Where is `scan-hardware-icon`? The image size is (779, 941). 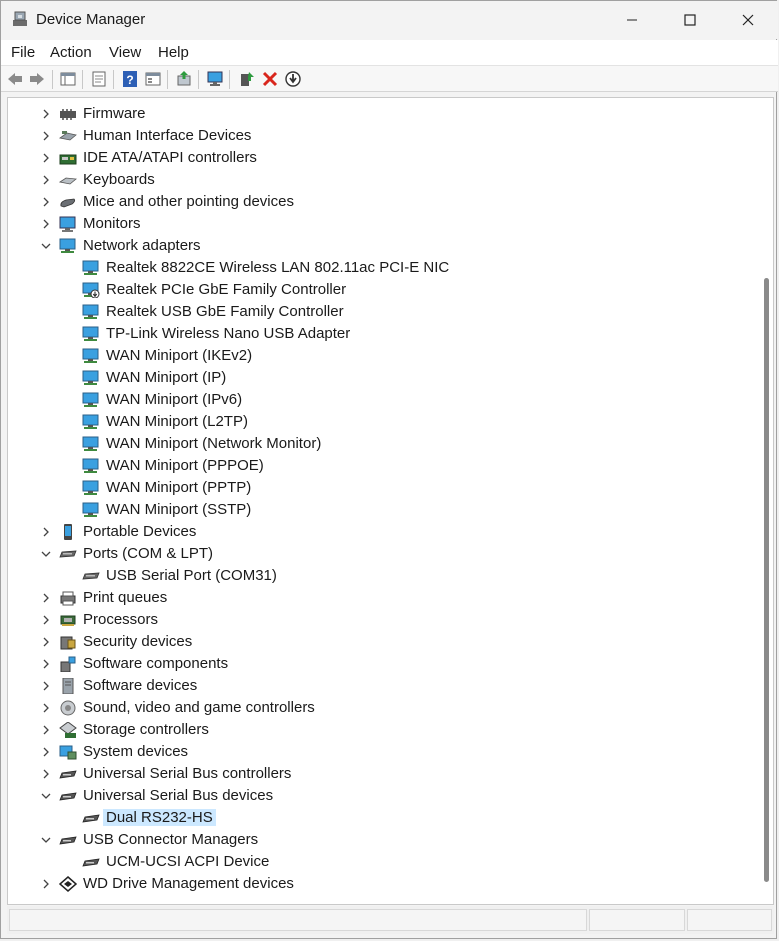 scan-hardware-icon is located at coordinates (215, 79).